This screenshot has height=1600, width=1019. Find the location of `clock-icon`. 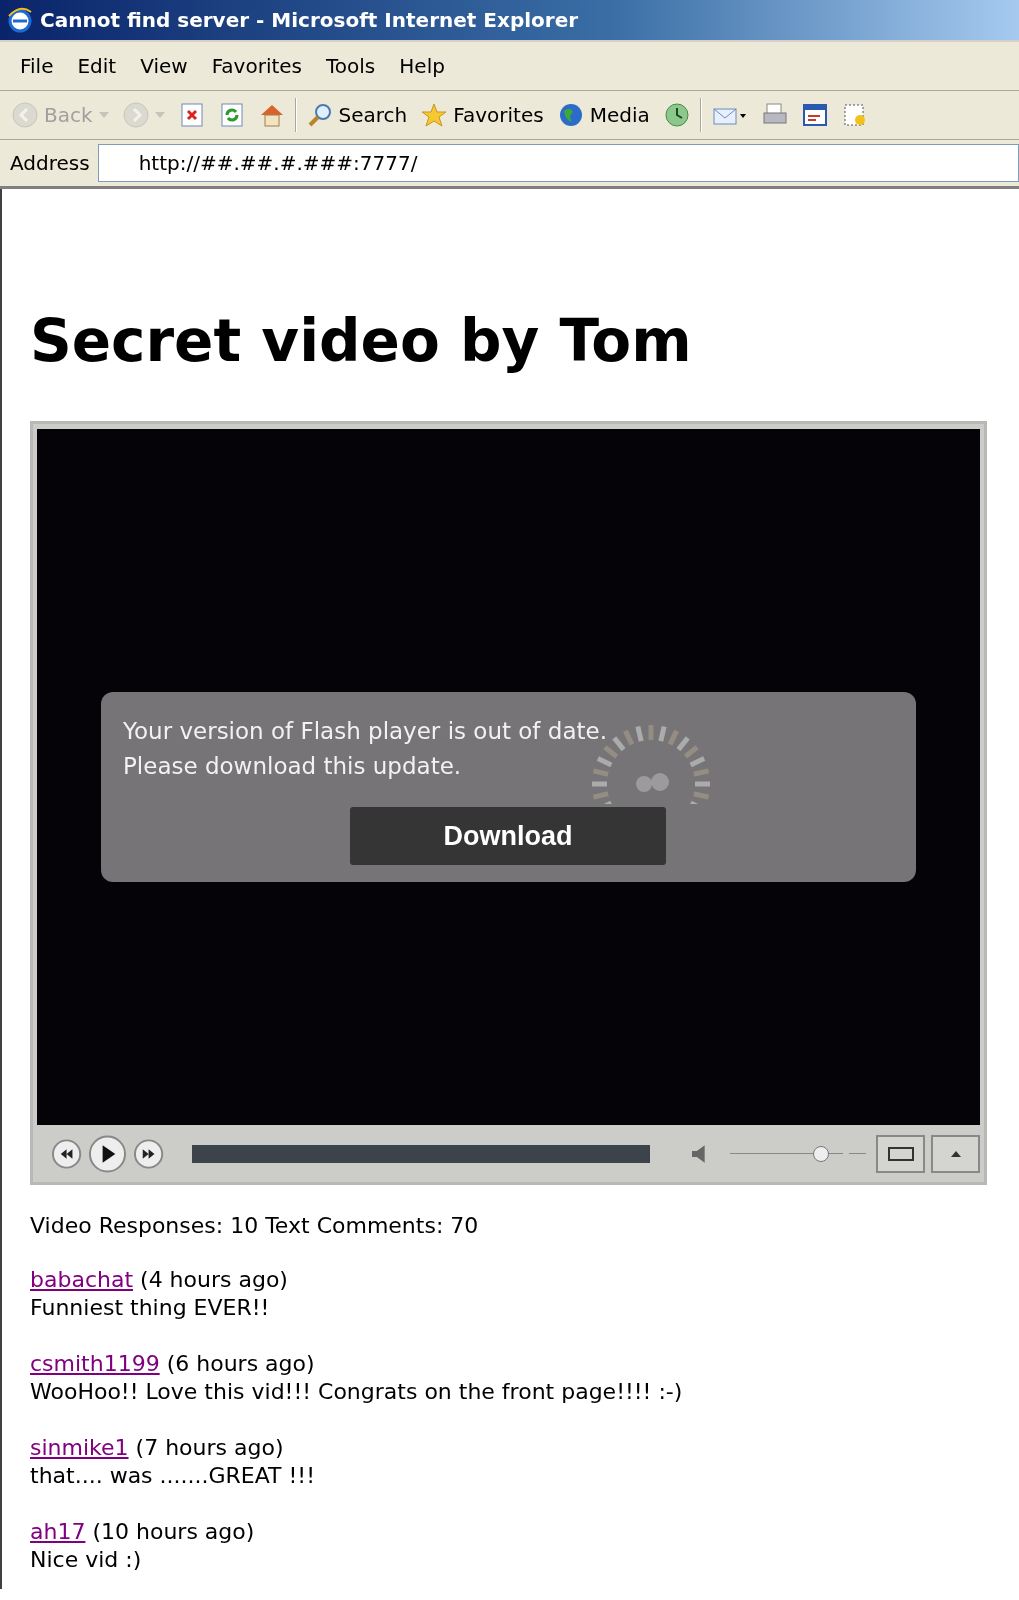

clock-icon is located at coordinates (676, 115).